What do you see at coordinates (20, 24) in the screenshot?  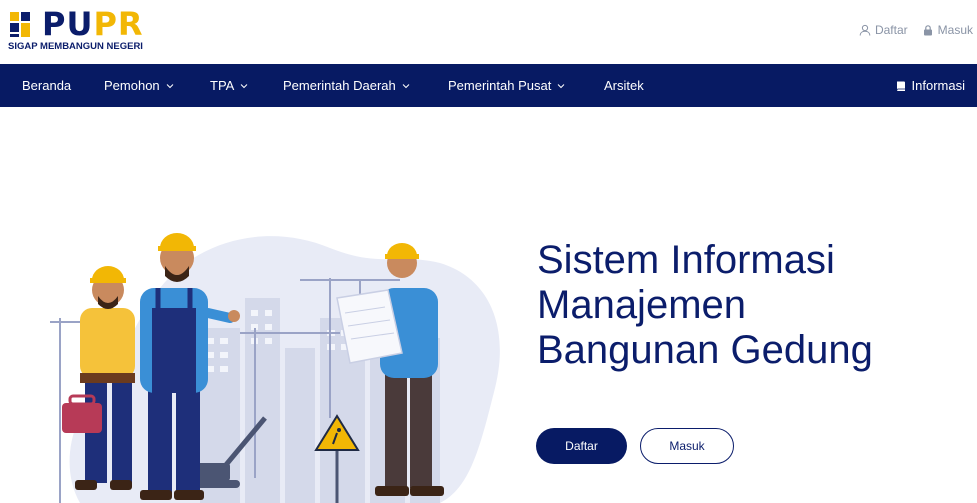 I see `pupr-emblem-icon` at bounding box center [20, 24].